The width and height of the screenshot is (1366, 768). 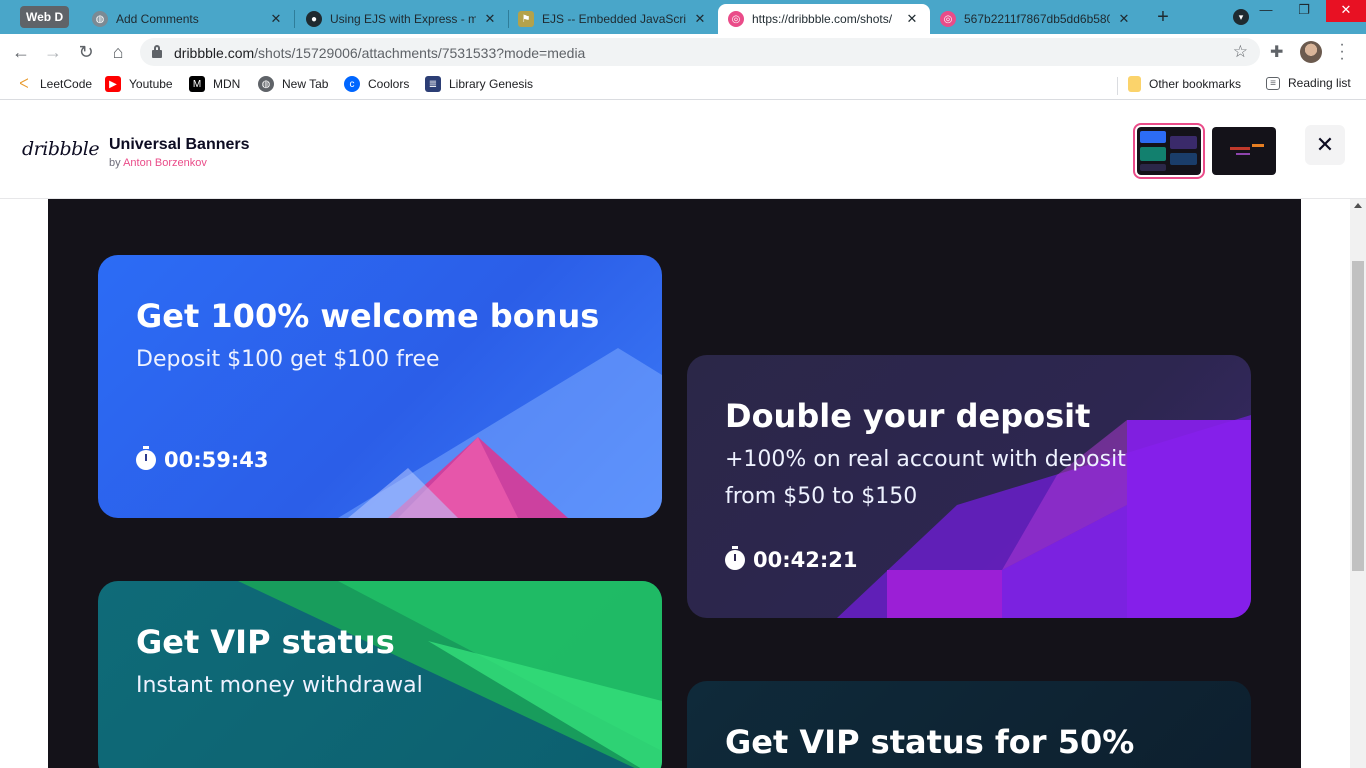 What do you see at coordinates (24, 83) in the screenshot?
I see `leetcode-icon: ᐸ` at bounding box center [24, 83].